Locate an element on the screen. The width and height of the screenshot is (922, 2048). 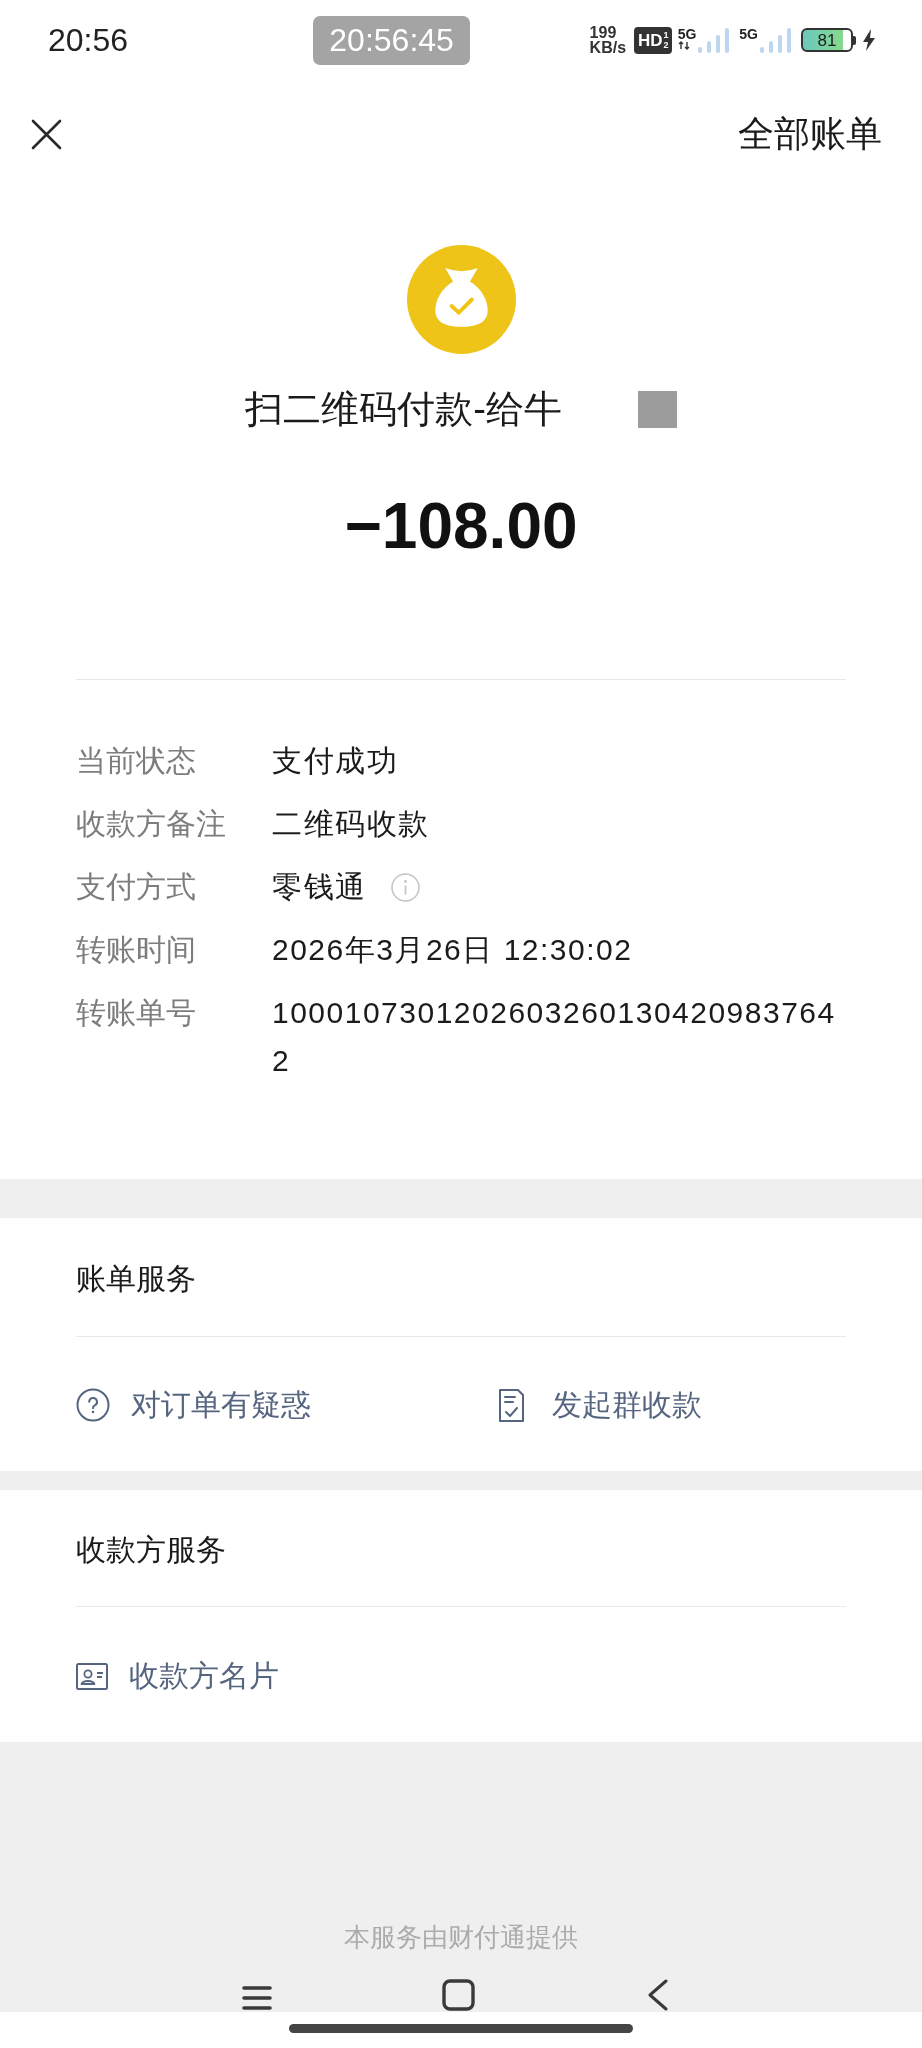
status-time: 20:56 is located at coordinates (88, 40).